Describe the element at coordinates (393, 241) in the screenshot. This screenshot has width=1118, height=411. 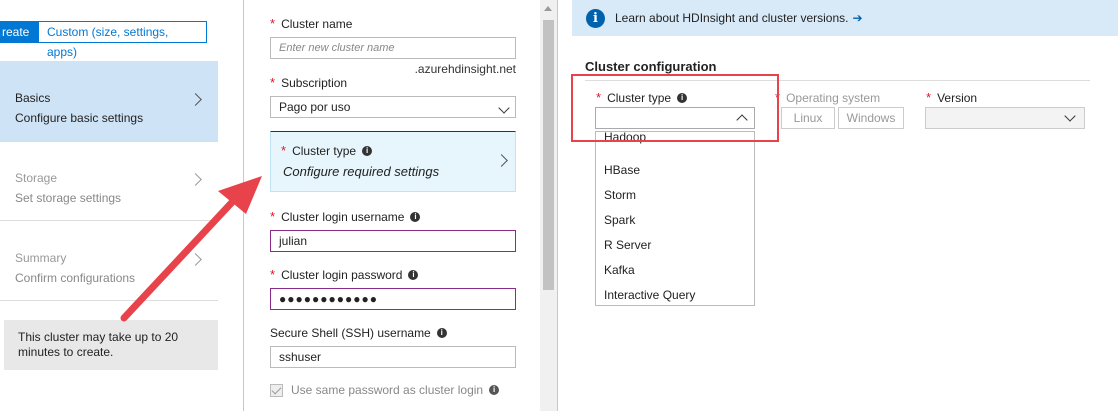
I see `login-username-input: julian` at that location.